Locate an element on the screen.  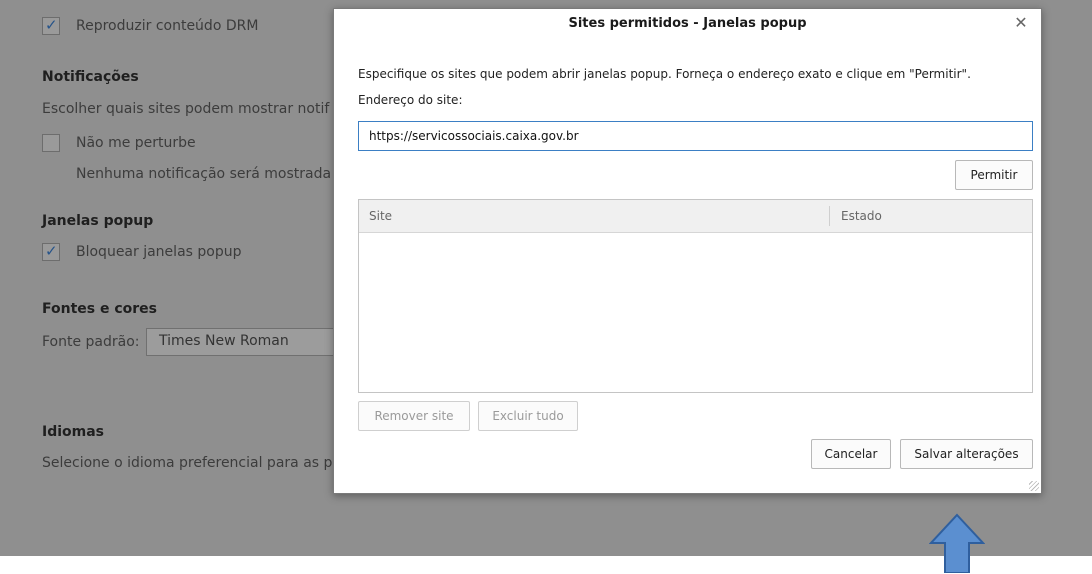
remove-all-button-label: Excluir tudo is located at coordinates (528, 416).